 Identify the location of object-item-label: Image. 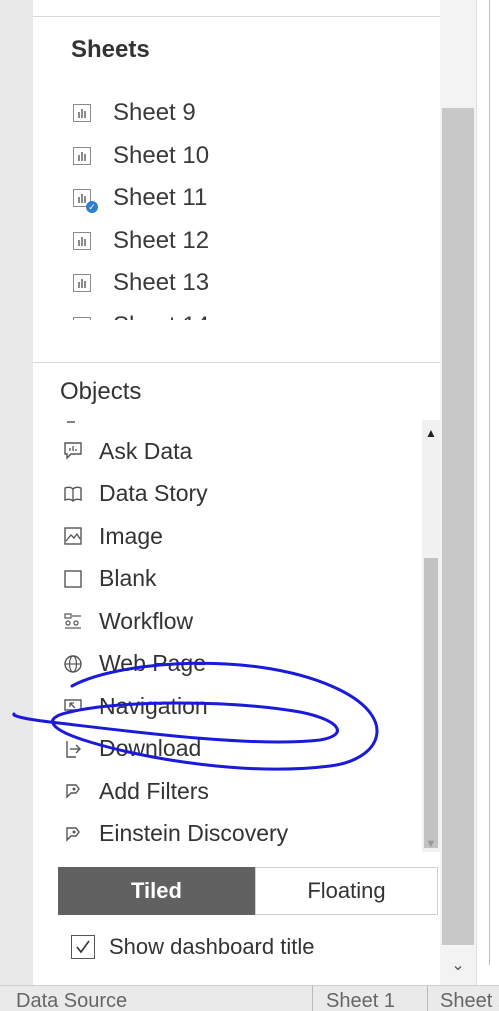
(131, 535).